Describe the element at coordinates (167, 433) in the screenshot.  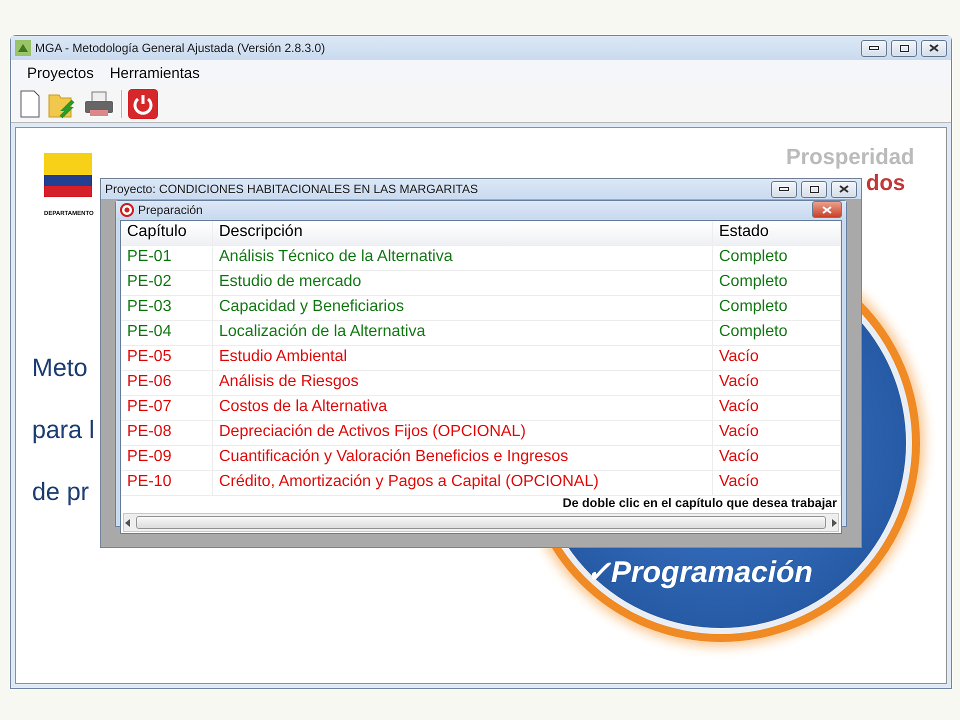
I see `table-cell: PE-08` at that location.